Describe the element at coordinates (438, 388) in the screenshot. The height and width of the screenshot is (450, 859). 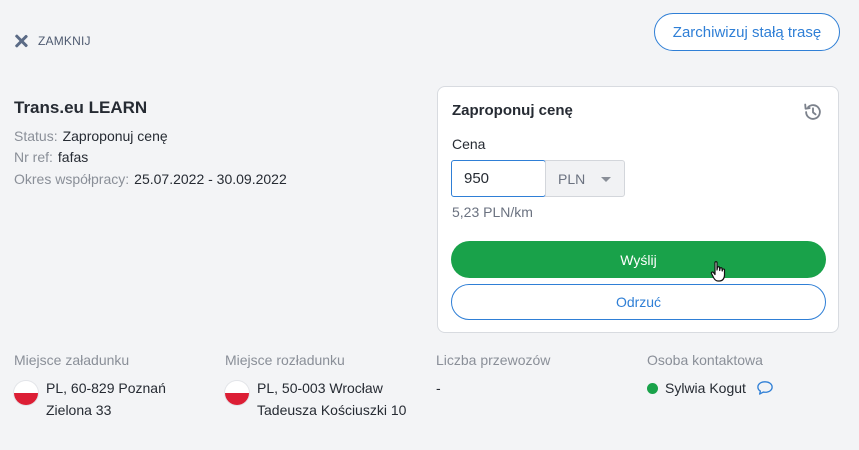
I see `transports-count-value: -` at that location.